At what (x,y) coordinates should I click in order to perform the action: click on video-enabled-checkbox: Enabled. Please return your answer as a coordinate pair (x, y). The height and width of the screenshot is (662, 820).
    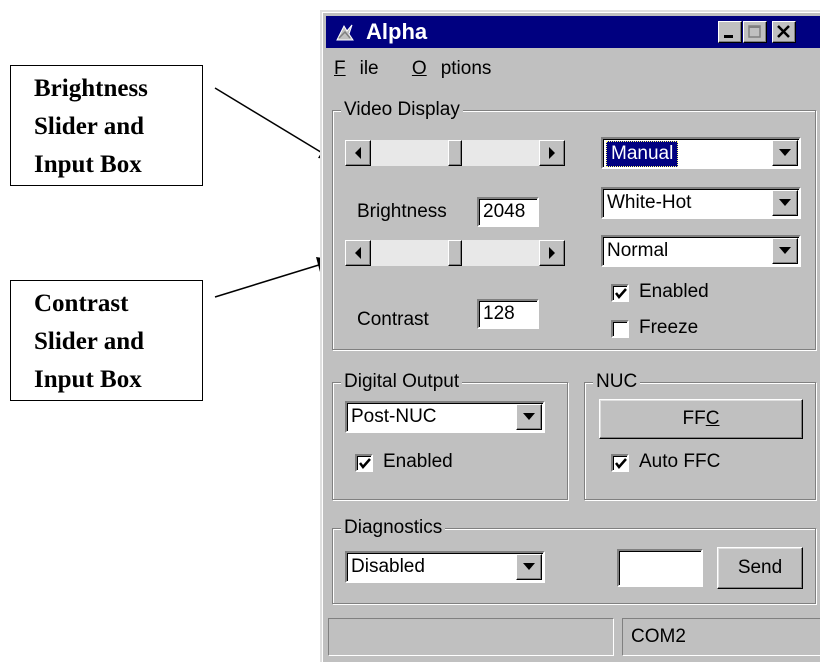
    Looking at the image, I should click on (686, 294).